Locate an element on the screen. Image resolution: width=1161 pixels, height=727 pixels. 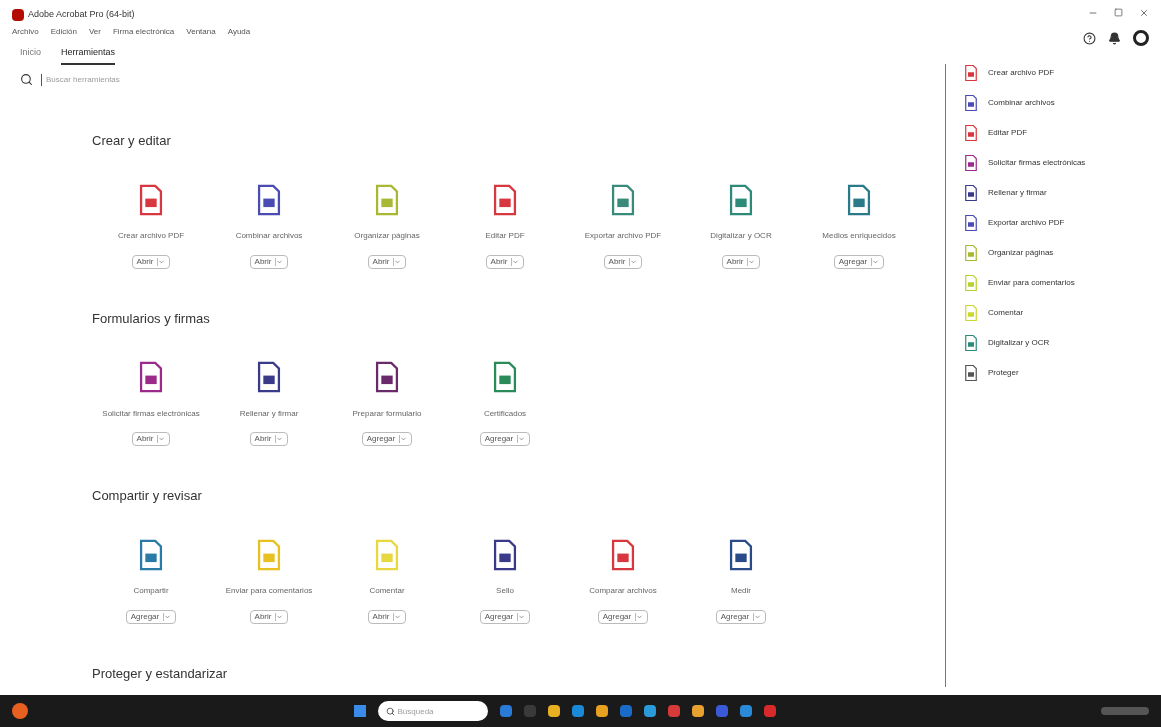
menu-item: Firma electrónica is located at coordinates (143, 31).